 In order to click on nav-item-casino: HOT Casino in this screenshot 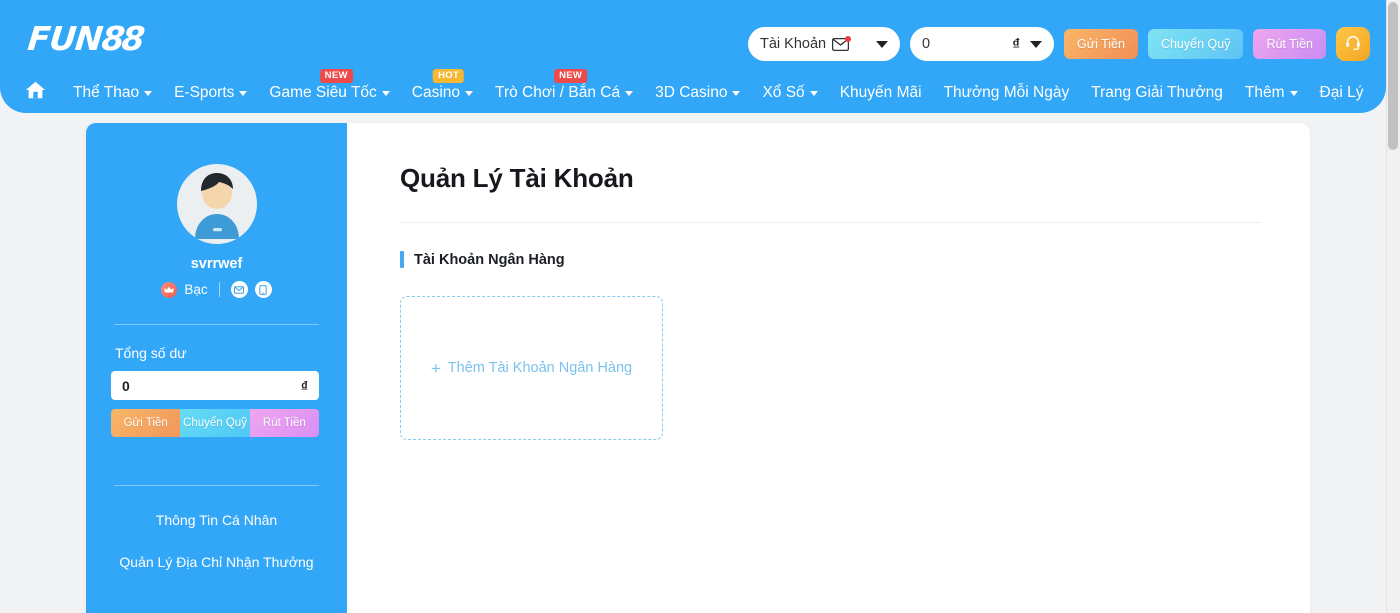, I will do `click(442, 85)`.